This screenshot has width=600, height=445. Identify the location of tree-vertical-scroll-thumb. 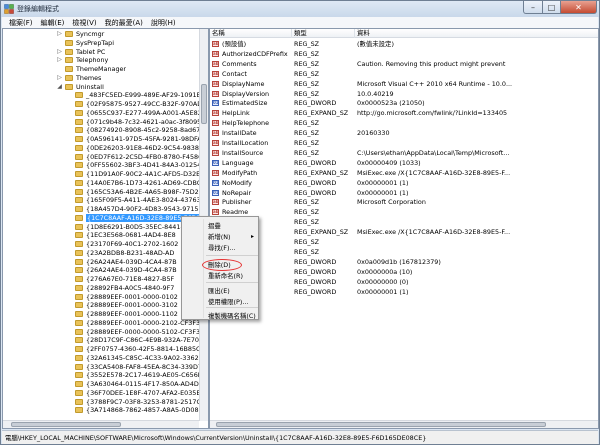
(204, 104).